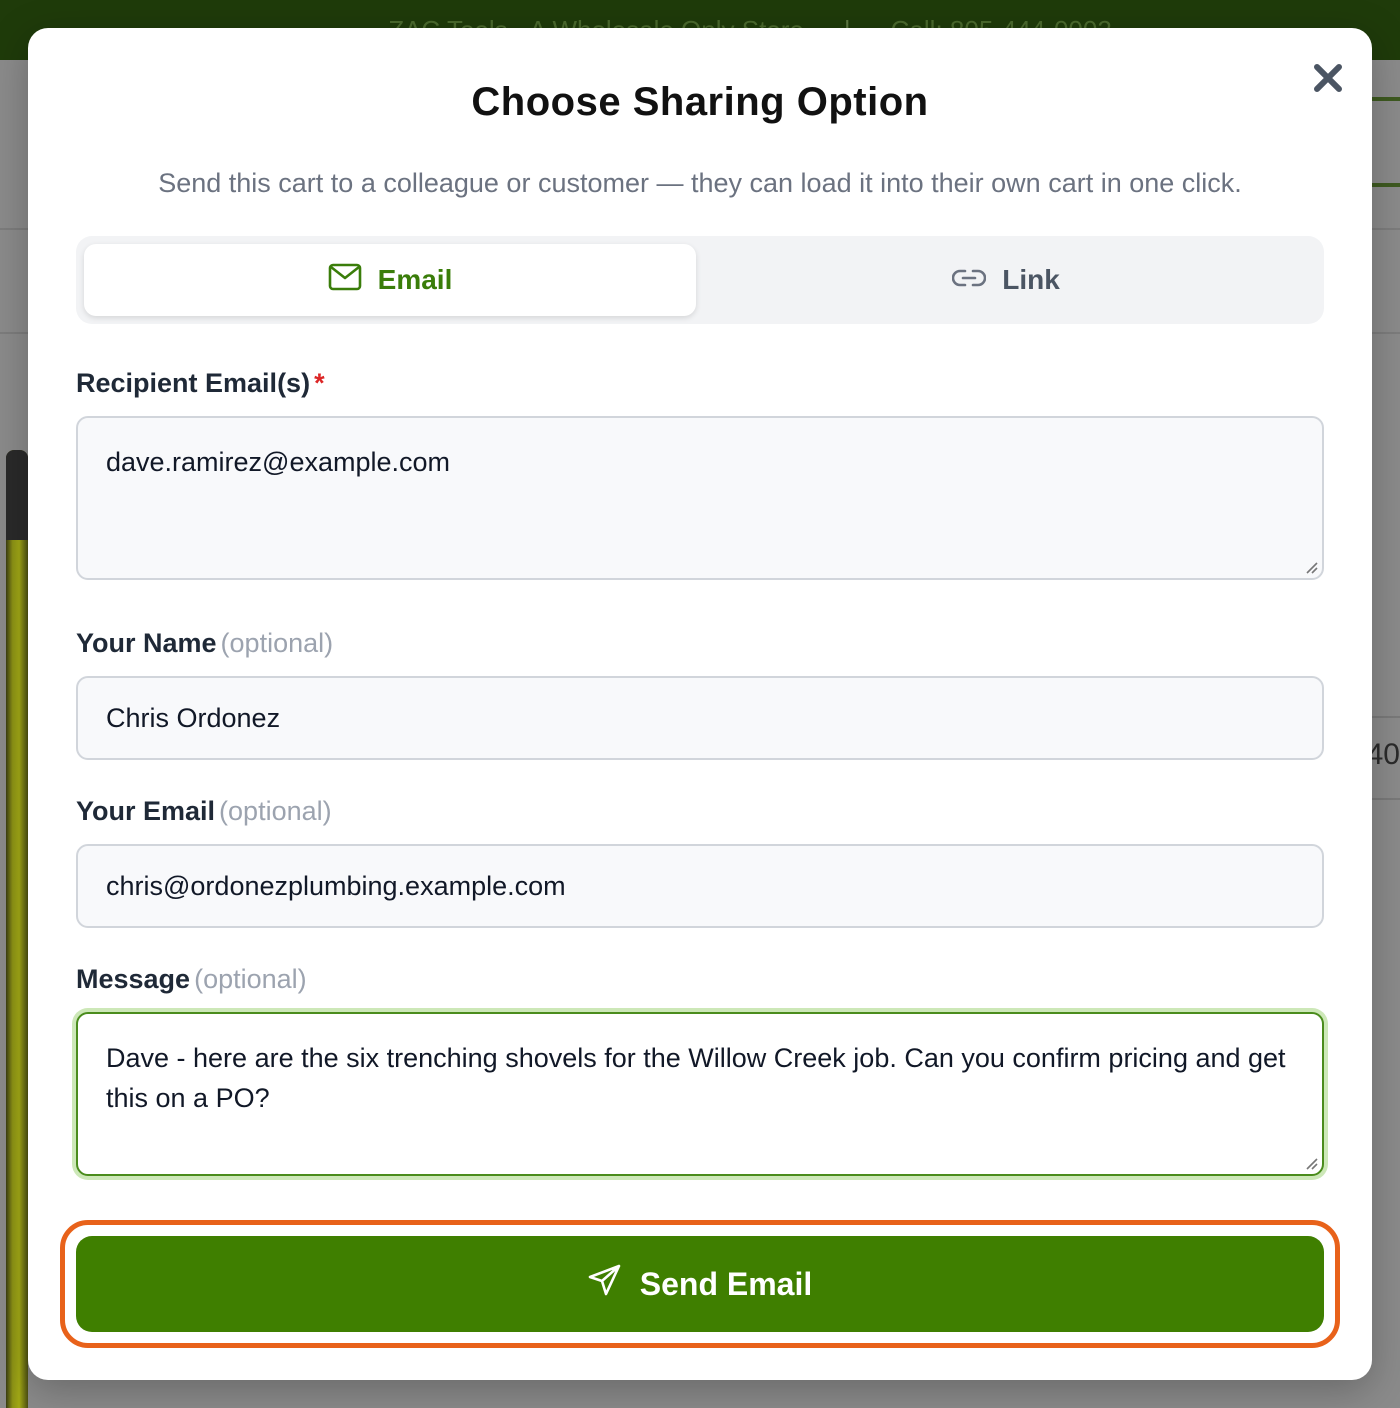 The image size is (1400, 1408). I want to click on tab-email-label: Email, so click(415, 279).